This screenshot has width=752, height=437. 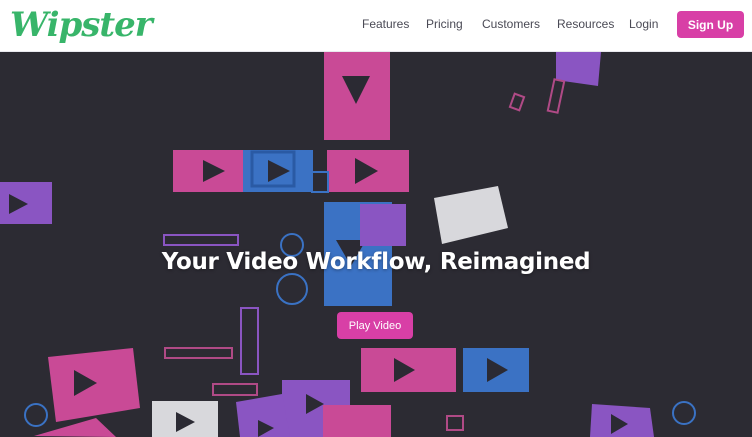 I want to click on nav-link-pricing: Pricing, so click(x=444, y=24).